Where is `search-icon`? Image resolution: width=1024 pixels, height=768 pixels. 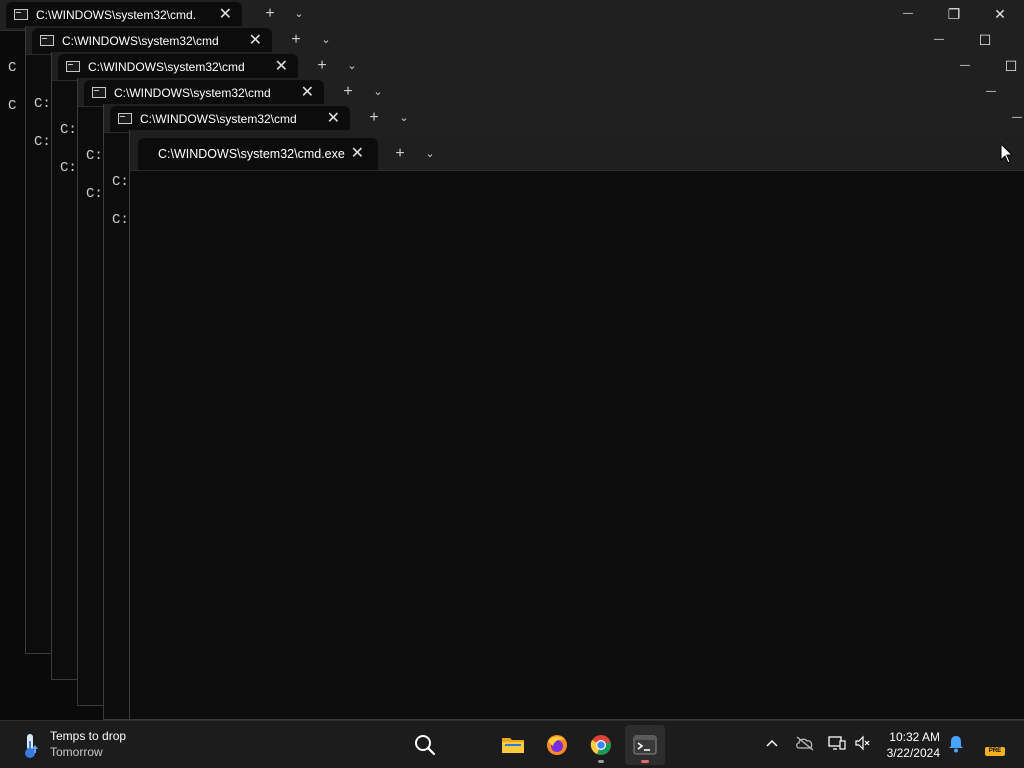 search-icon is located at coordinates (425, 745).